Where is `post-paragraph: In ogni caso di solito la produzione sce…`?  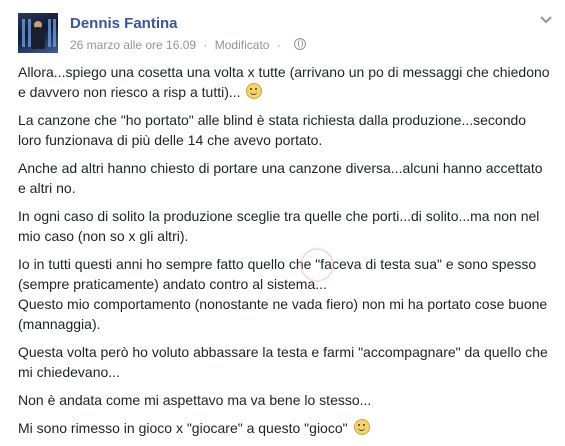 post-paragraph: In ogni caso di solito la produzione sce… is located at coordinates (279, 226).